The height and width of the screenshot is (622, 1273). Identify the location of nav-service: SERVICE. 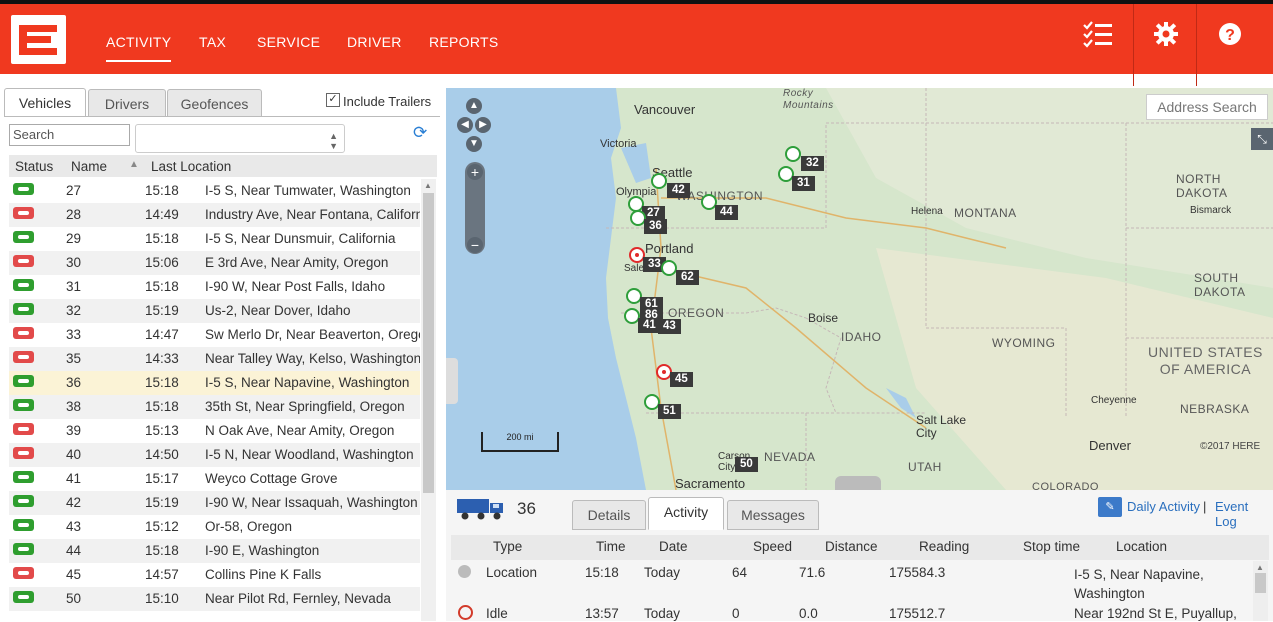
(288, 54).